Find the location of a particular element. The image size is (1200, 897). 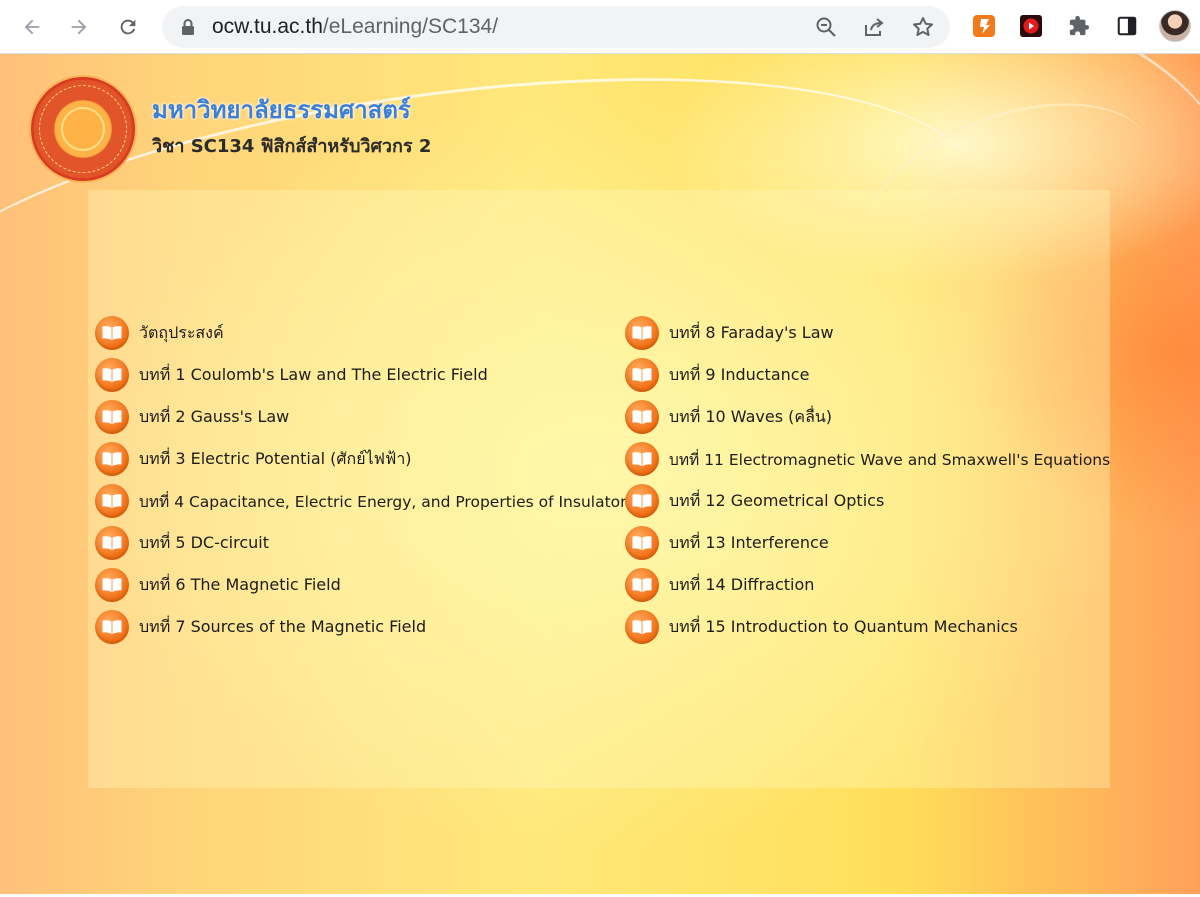

side-panel-icon is located at coordinates (1127, 26).